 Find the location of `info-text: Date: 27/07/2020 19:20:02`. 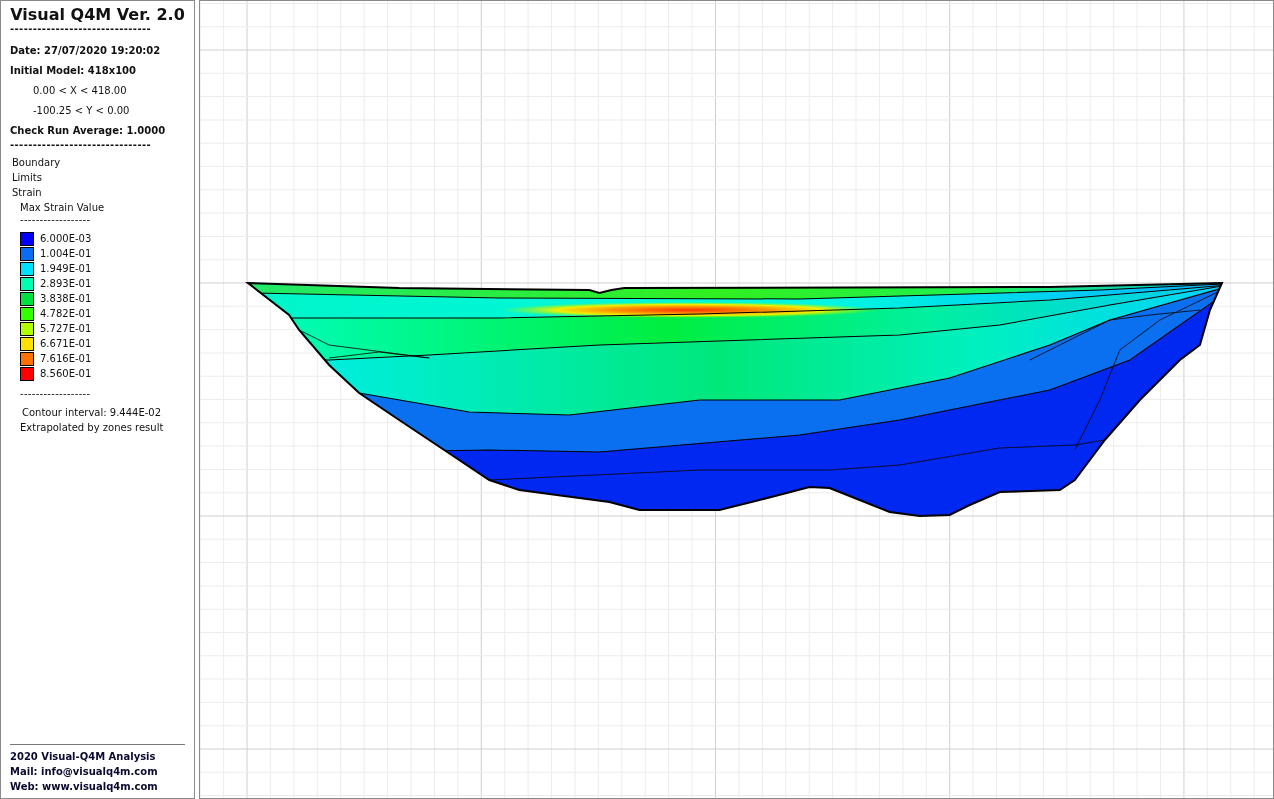

info-text: Date: 27/07/2020 19:20:02 is located at coordinates (86, 51).